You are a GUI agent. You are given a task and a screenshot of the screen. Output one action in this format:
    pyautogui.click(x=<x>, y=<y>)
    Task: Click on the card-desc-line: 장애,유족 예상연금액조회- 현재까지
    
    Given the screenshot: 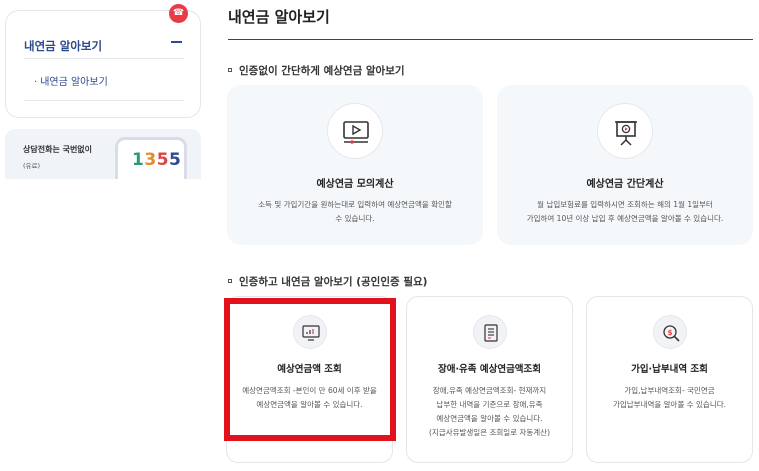 What is the action you would take?
    pyautogui.click(x=489, y=390)
    